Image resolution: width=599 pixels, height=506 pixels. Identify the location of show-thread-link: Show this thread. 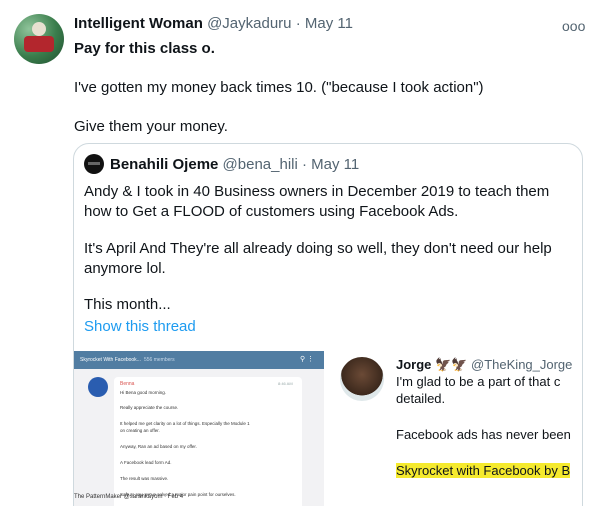
(140, 326).